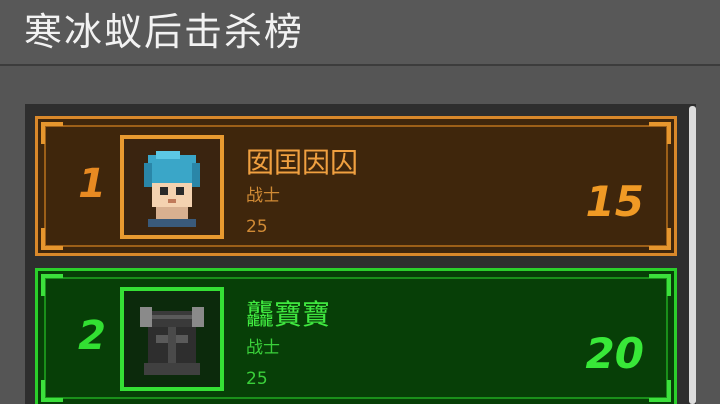  What do you see at coordinates (92, 184) in the screenshot?
I see `rank-number: 1` at bounding box center [92, 184].